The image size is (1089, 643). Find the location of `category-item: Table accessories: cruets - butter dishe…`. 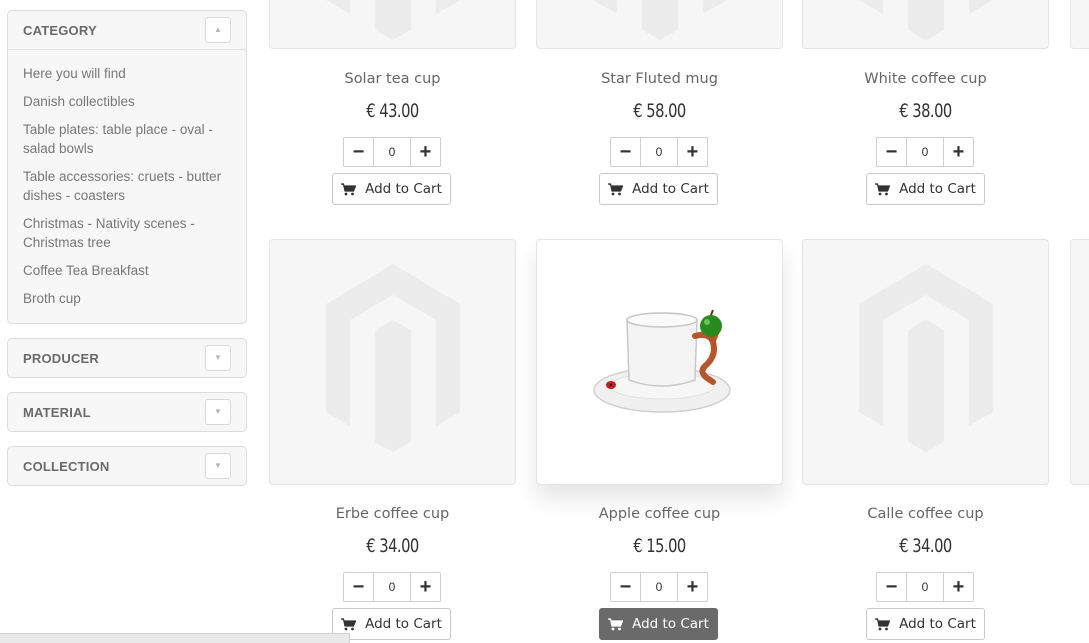

category-item: Table accessories: cruets - butter dishe… is located at coordinates (127, 186).